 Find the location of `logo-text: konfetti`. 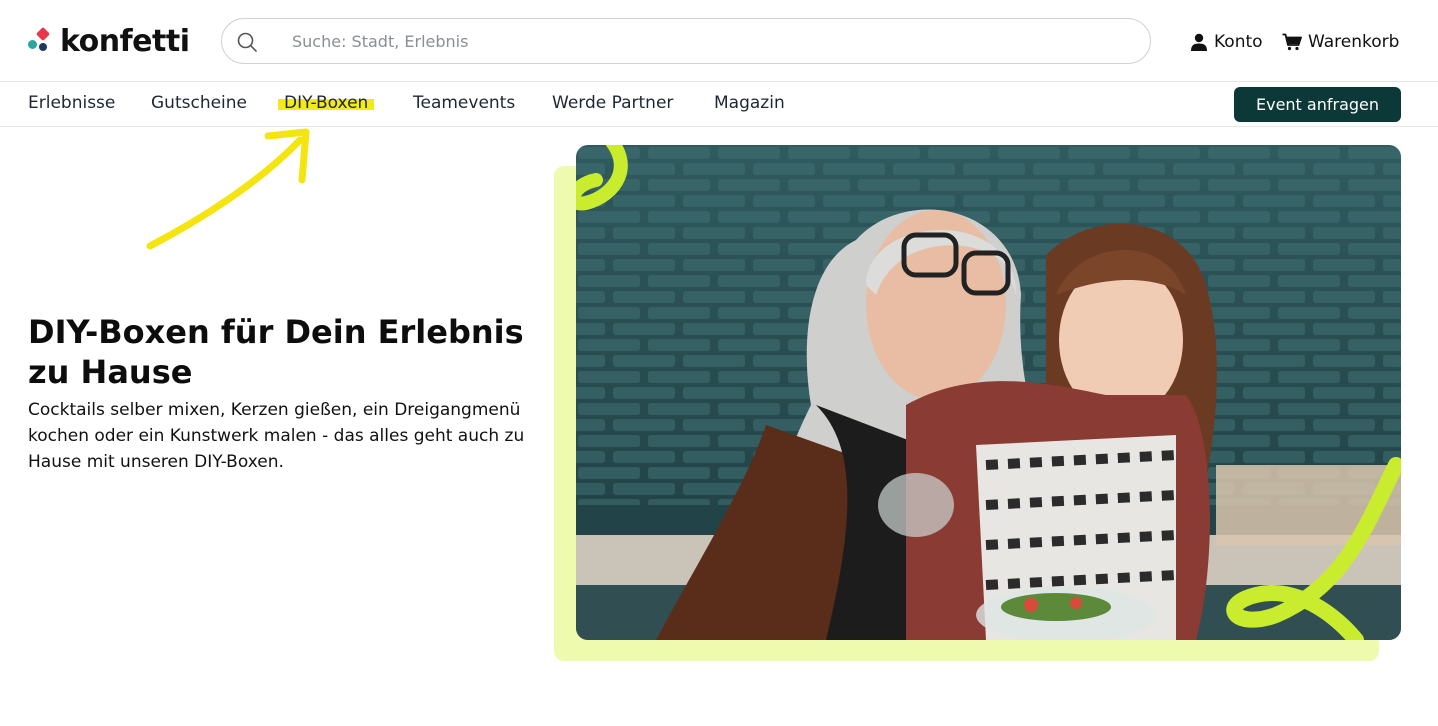

logo-text: konfetti is located at coordinates (125, 41).